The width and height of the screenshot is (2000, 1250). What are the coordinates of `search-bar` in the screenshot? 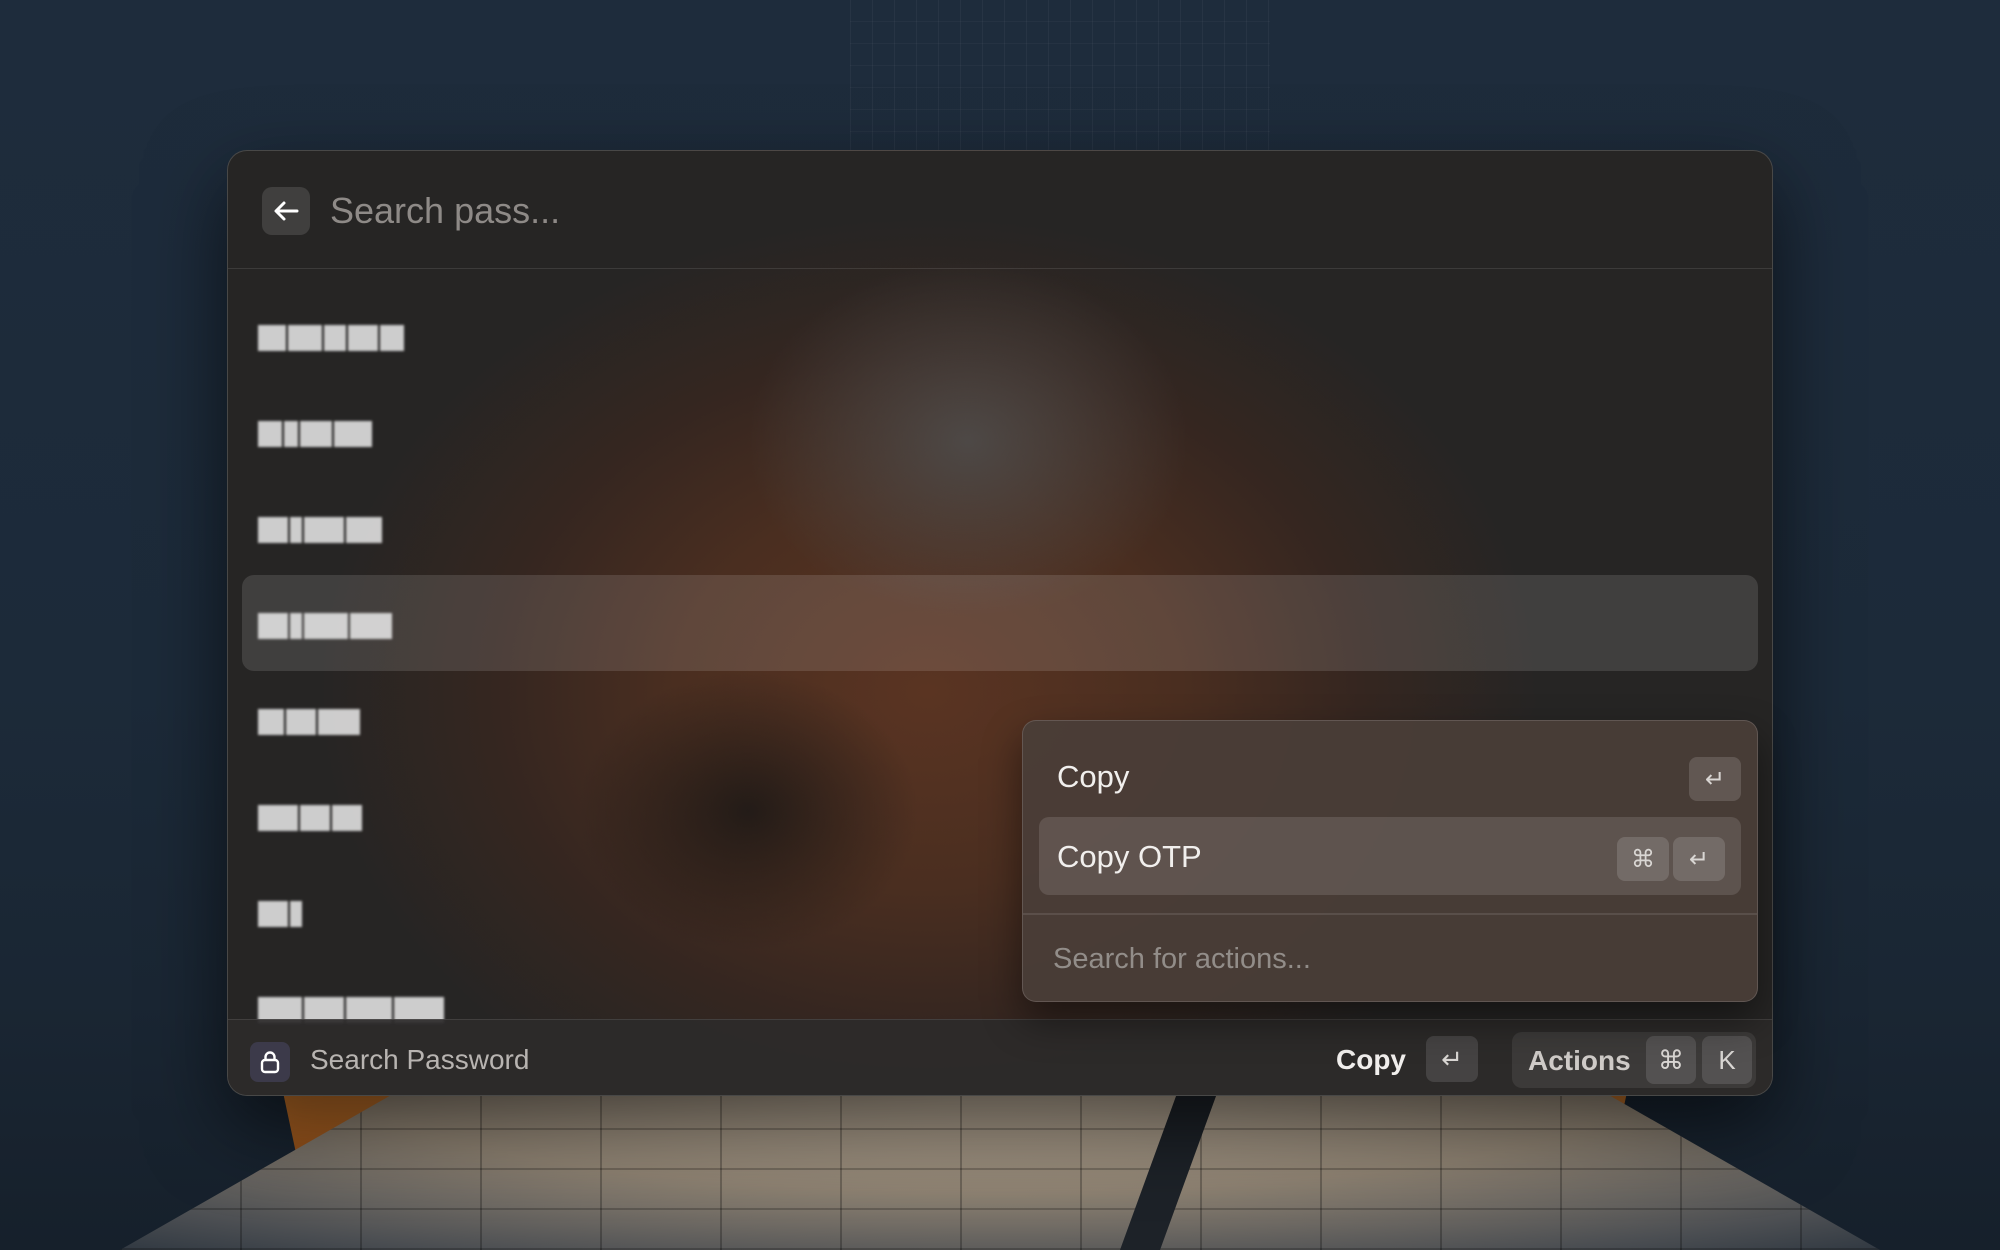 It's located at (1000, 210).